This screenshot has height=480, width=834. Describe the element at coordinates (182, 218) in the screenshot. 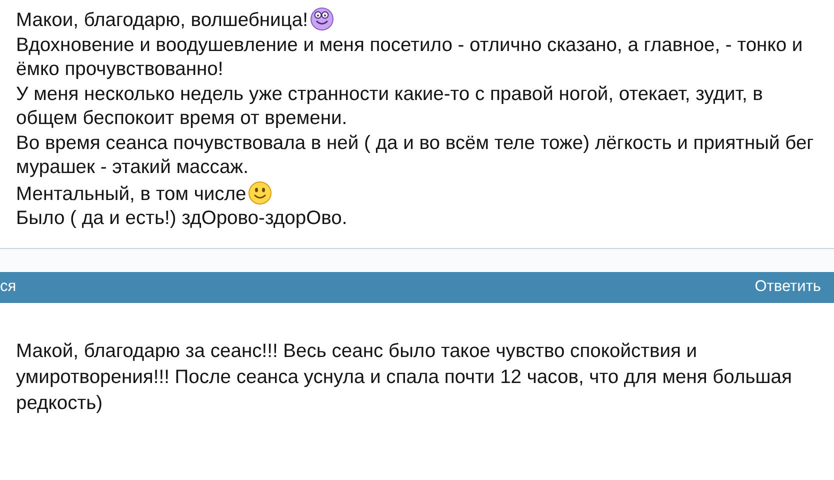

I see `message-text: Было ( да и есть!) здОрово-здорОво.` at that location.